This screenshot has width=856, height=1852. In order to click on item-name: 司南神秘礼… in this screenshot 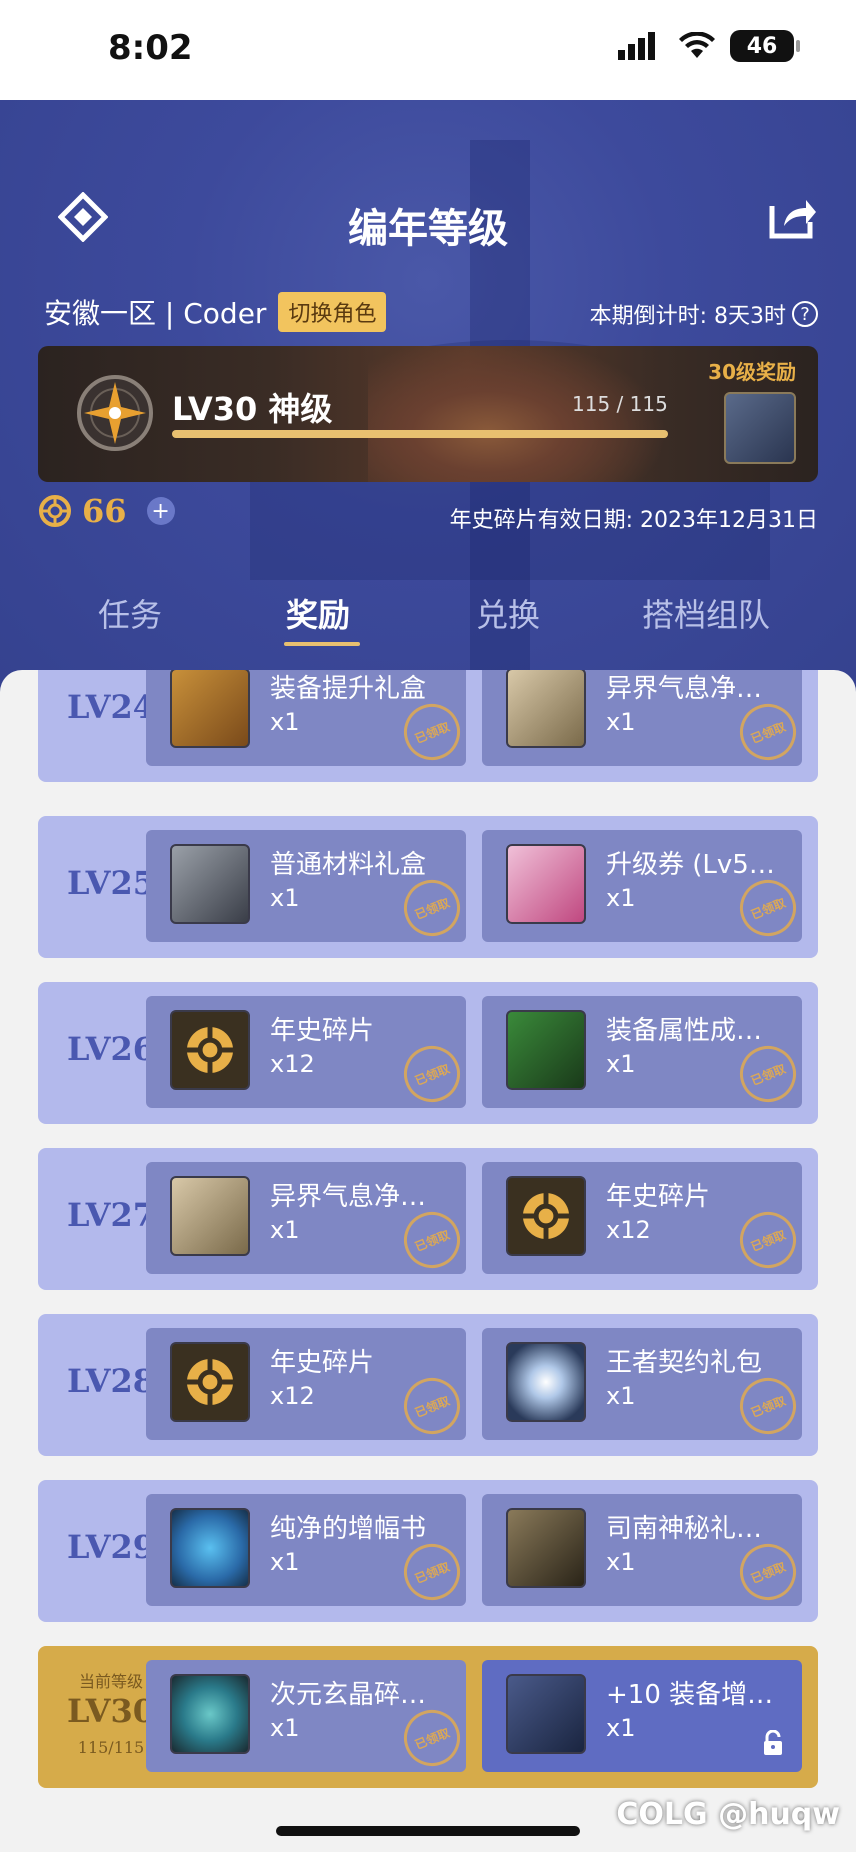, I will do `click(684, 1529)`.